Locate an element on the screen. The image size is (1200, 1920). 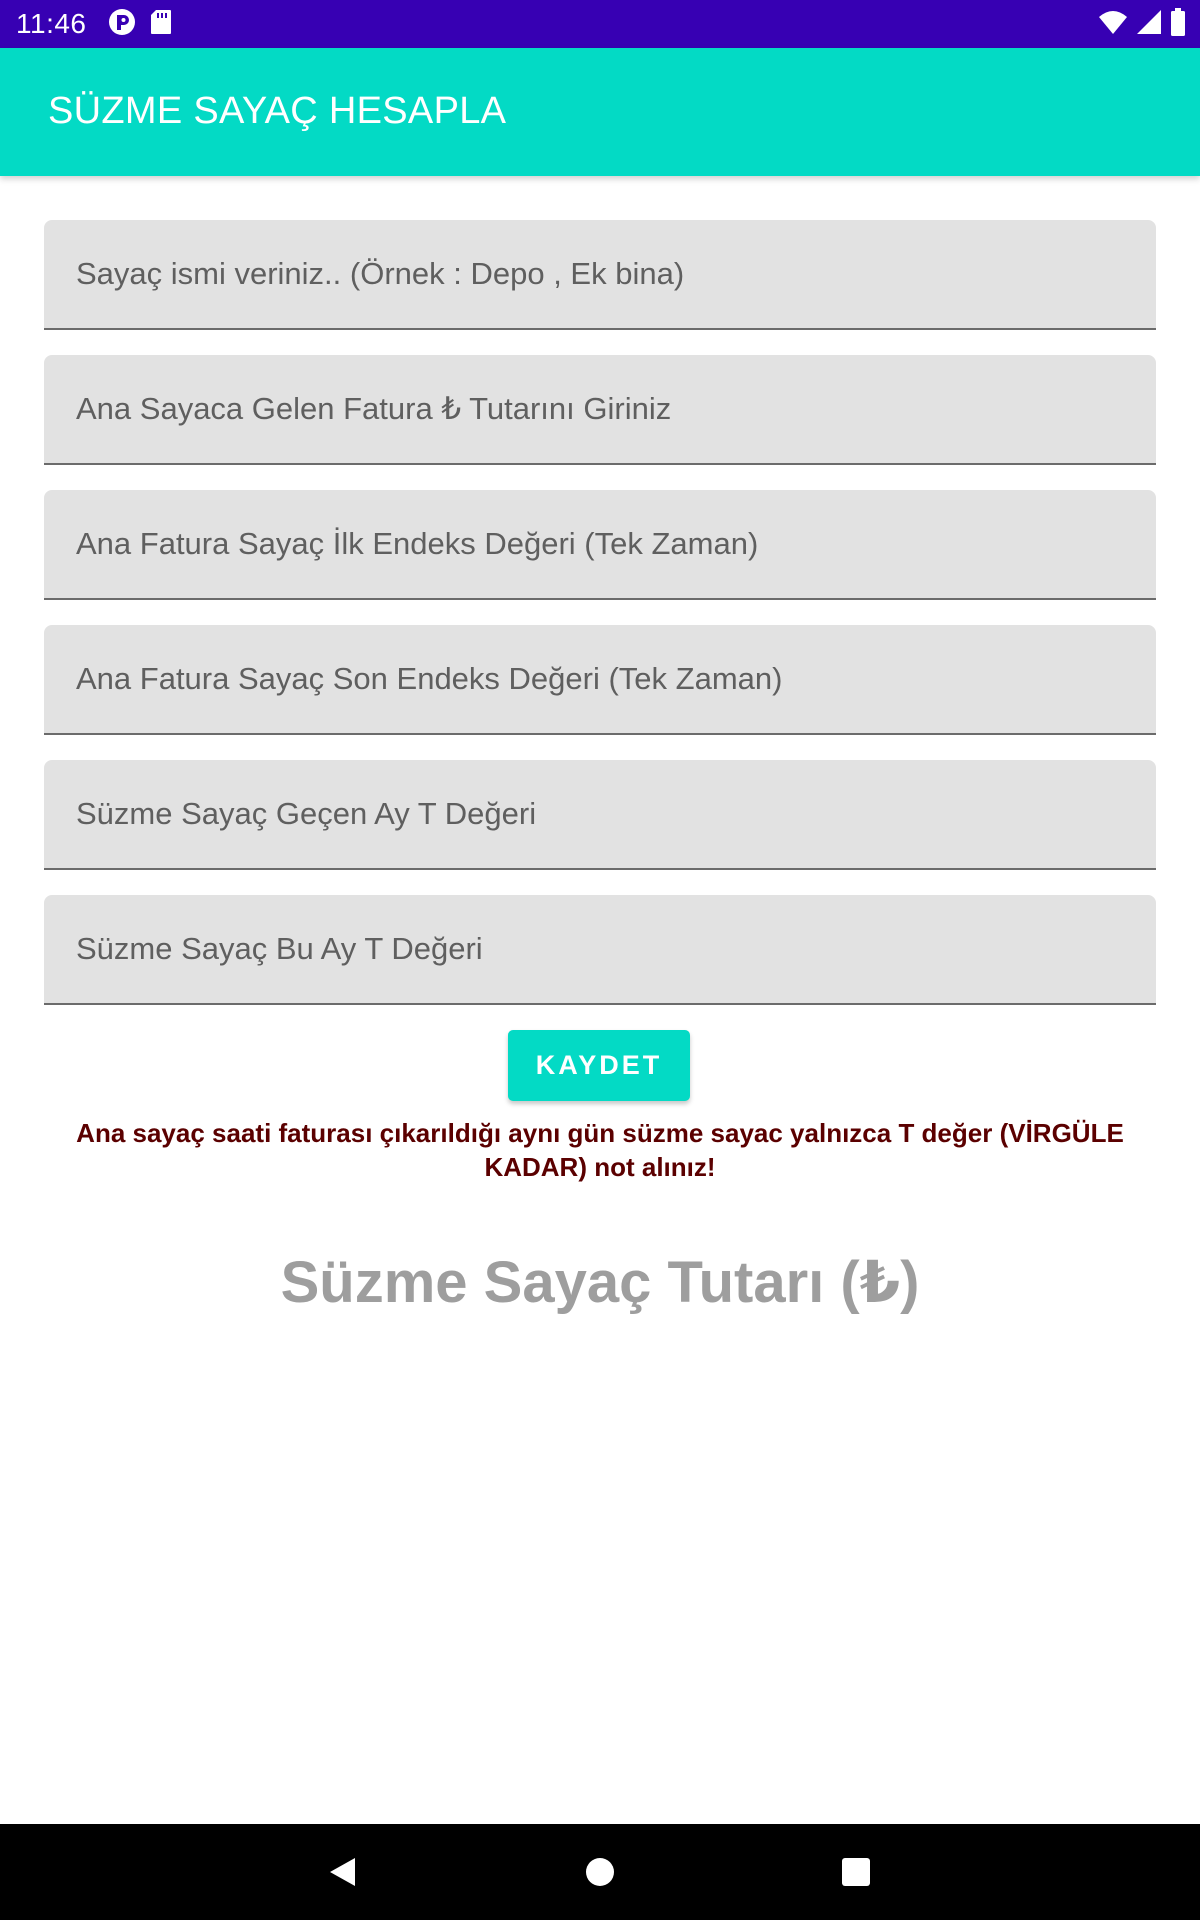
first-index-field is located at coordinates (600, 545).